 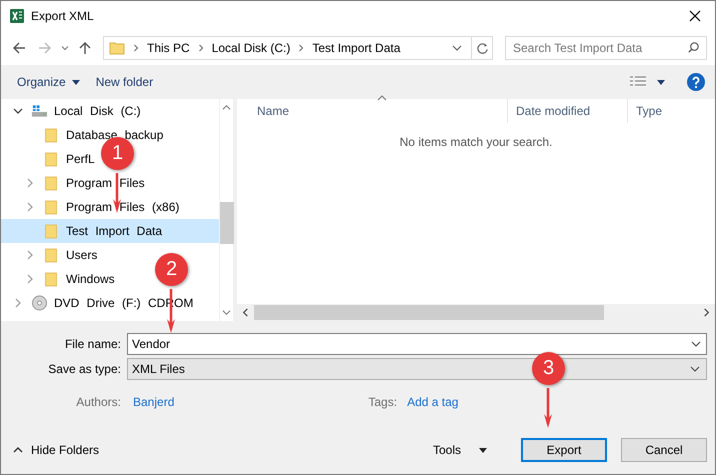 What do you see at coordinates (39, 111) in the screenshot?
I see `drive-icon` at bounding box center [39, 111].